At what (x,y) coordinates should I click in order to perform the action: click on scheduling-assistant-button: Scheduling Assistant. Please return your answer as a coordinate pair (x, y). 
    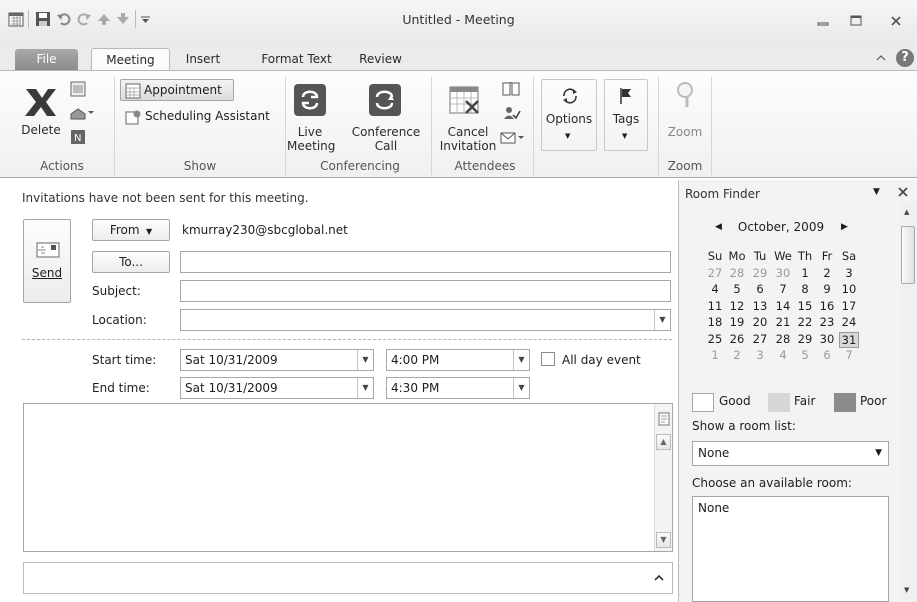
    Looking at the image, I should click on (201, 117).